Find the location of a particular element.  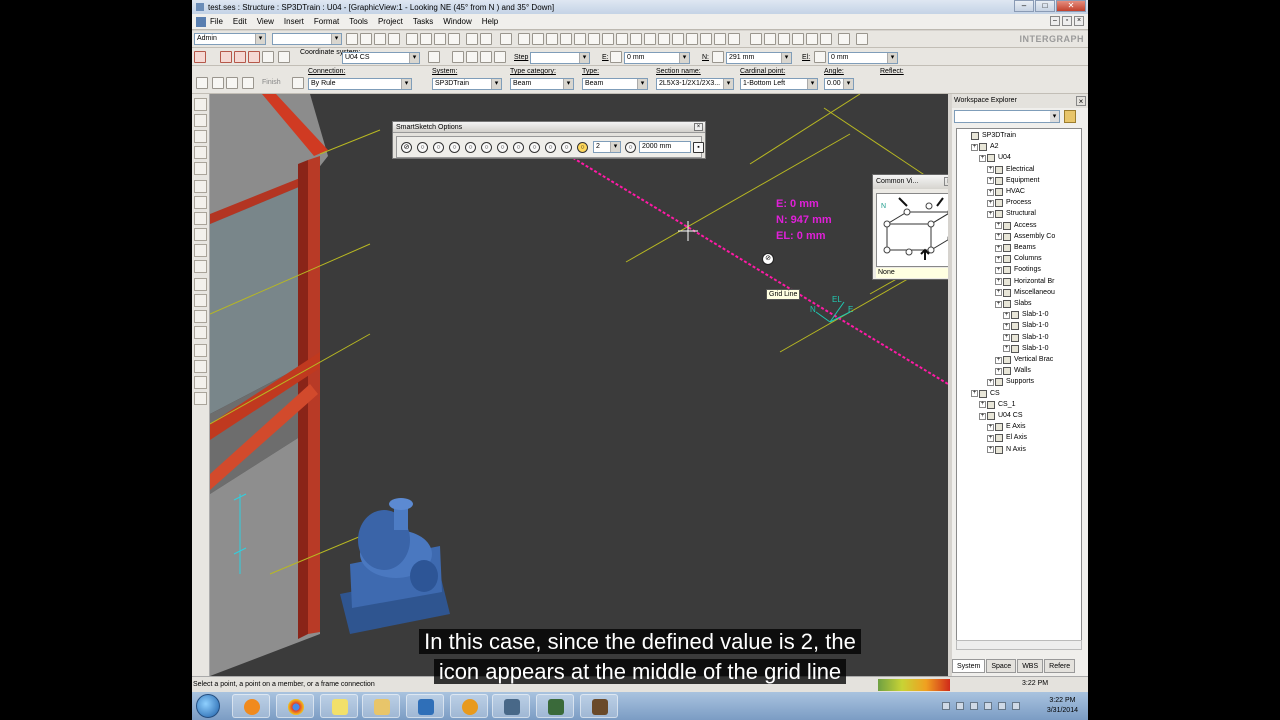

menu-insert: Insert is located at coordinates (294, 21).